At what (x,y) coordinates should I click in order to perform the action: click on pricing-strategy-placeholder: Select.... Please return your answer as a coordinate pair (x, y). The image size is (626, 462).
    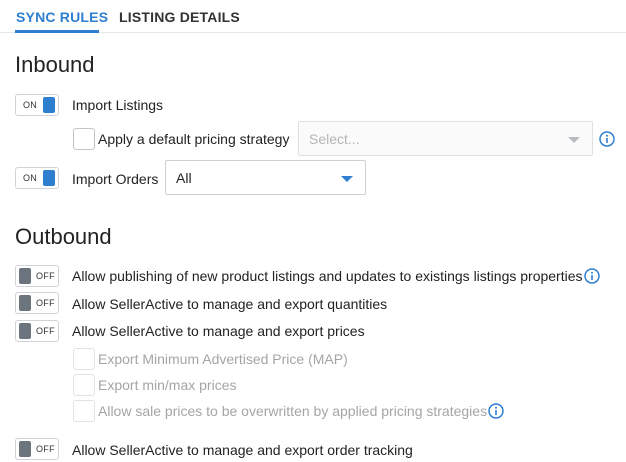
    Looking at the image, I should click on (334, 139).